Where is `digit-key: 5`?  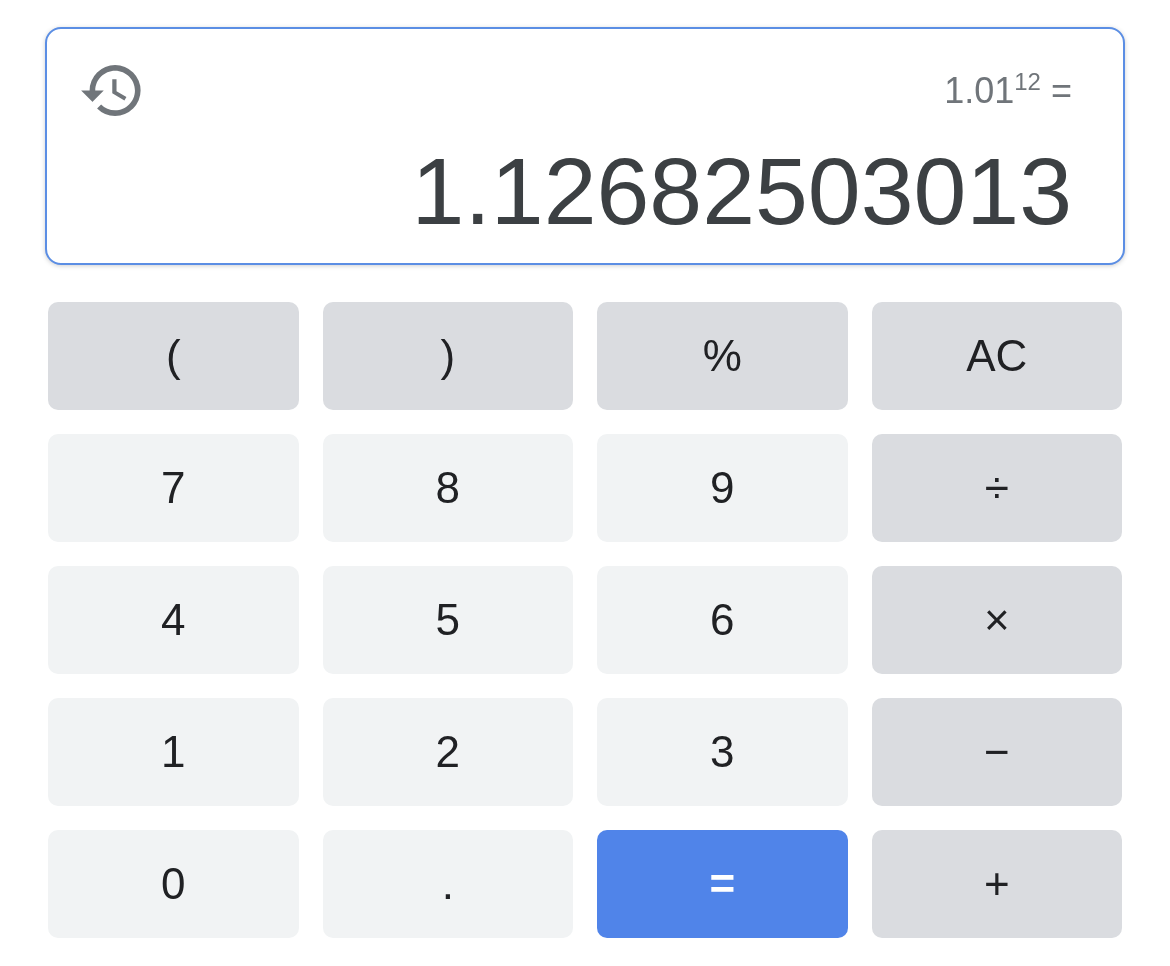
digit-key: 5 is located at coordinates (447, 620).